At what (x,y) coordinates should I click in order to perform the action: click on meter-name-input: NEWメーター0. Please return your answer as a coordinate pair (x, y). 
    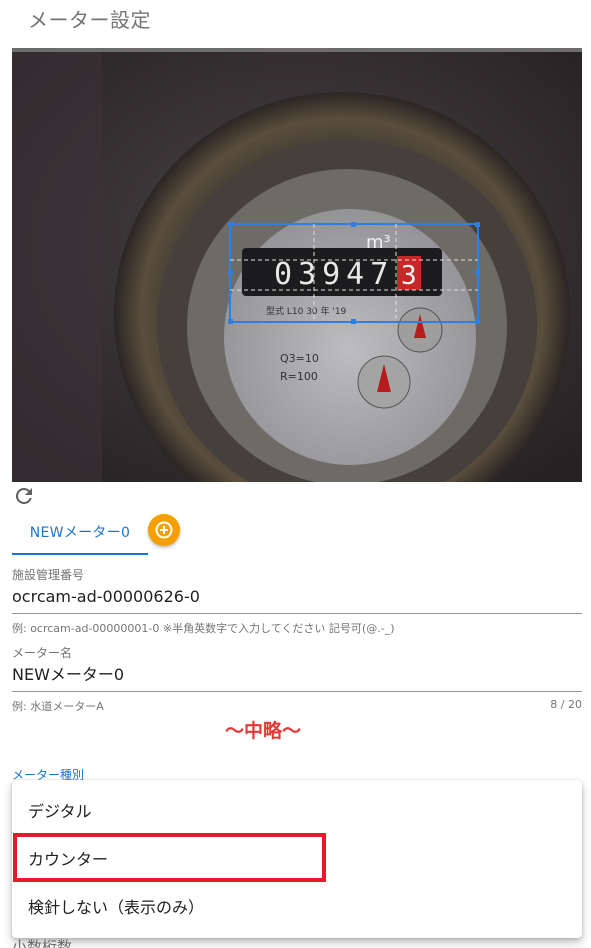
    Looking at the image, I should click on (297, 675).